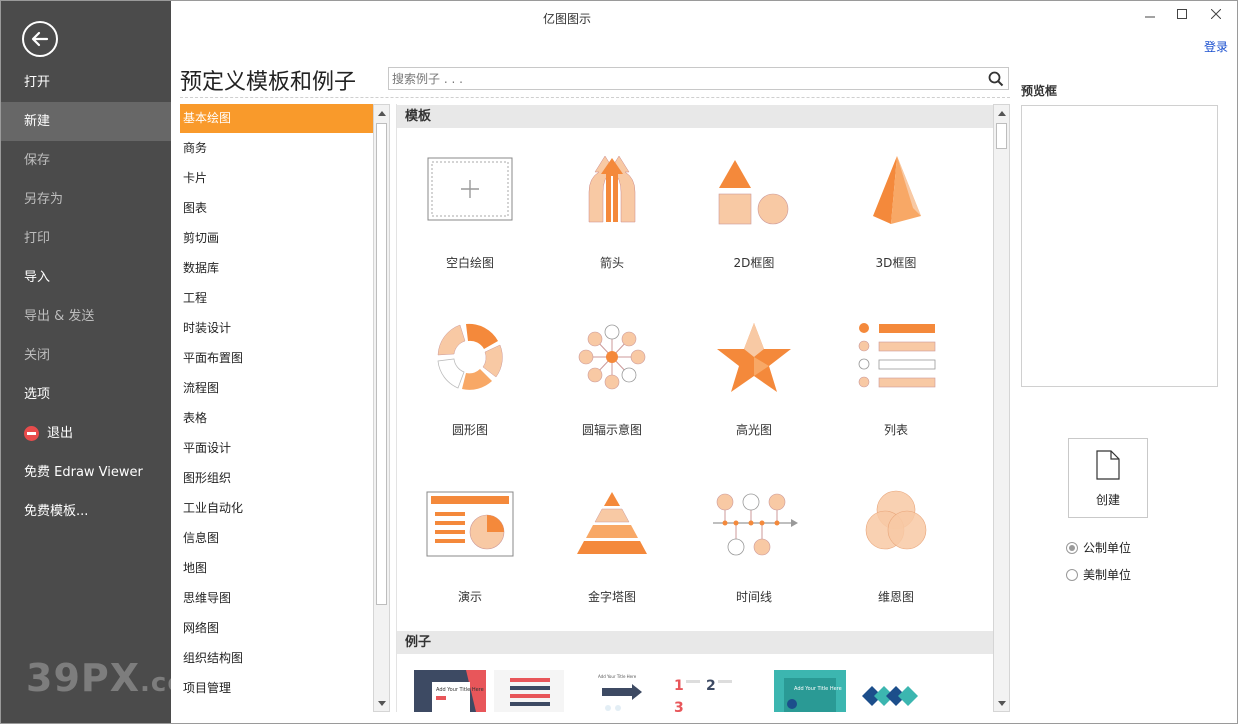 Image resolution: width=1238 pixels, height=724 pixels. Describe the element at coordinates (1072, 547) in the screenshot. I see `radio-metric` at that location.